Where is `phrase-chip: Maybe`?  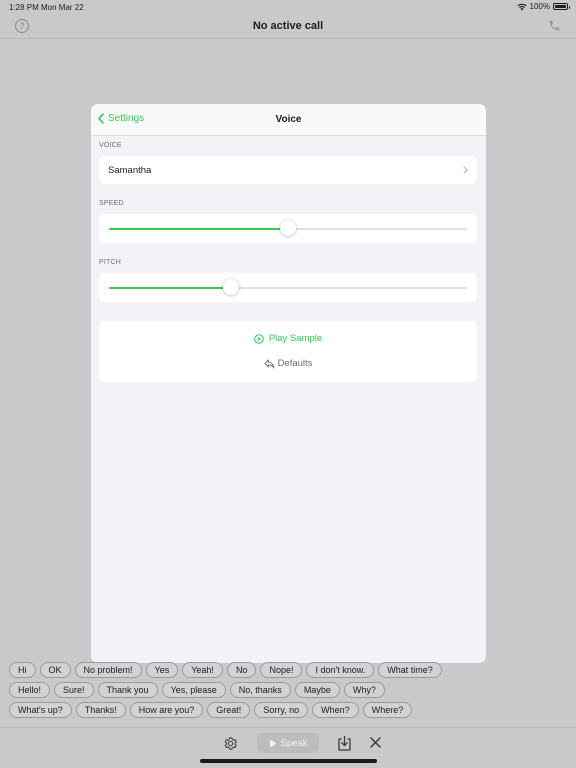 phrase-chip: Maybe is located at coordinates (317, 690).